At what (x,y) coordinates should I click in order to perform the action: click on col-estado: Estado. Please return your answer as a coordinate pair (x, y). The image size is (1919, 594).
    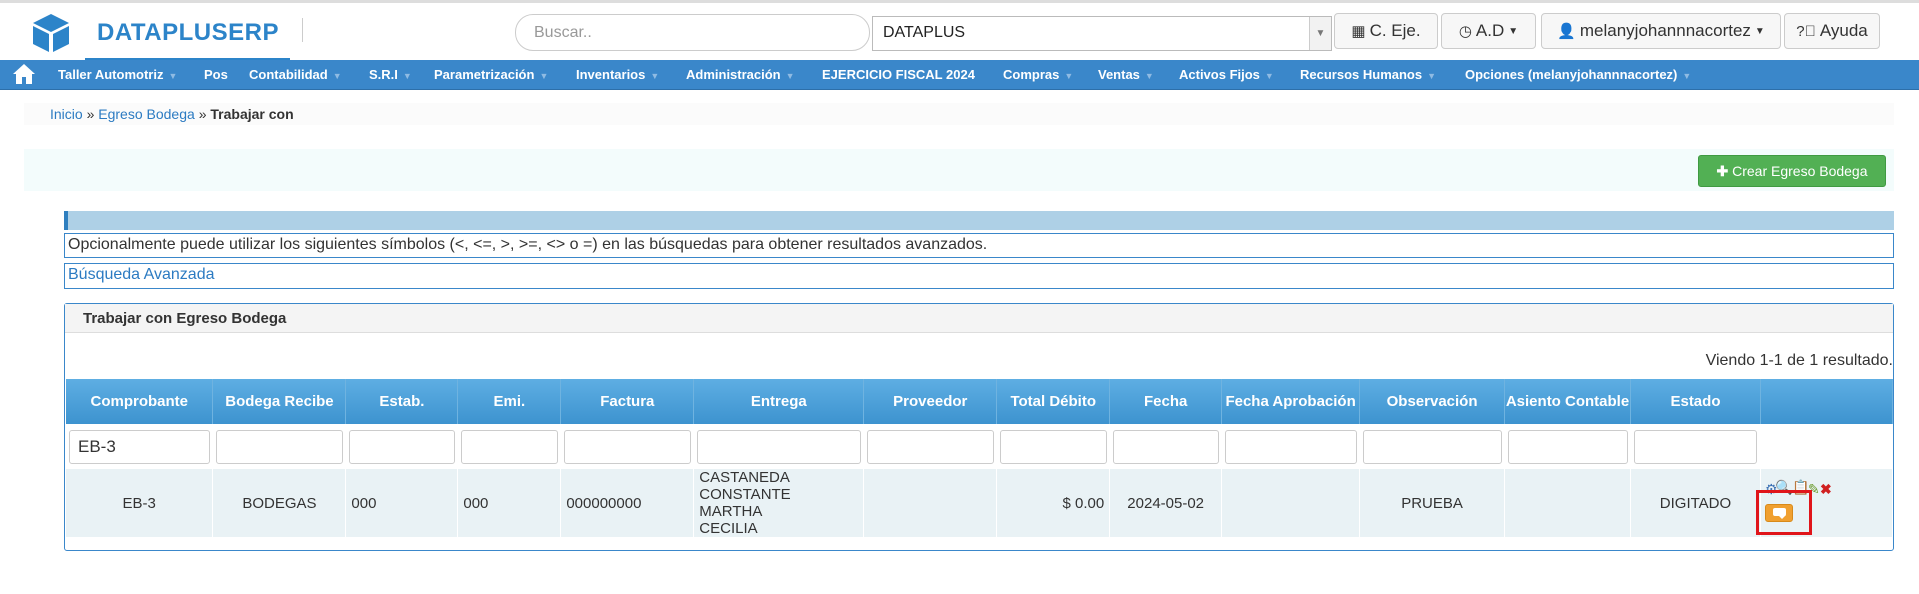
    Looking at the image, I should click on (1695, 401).